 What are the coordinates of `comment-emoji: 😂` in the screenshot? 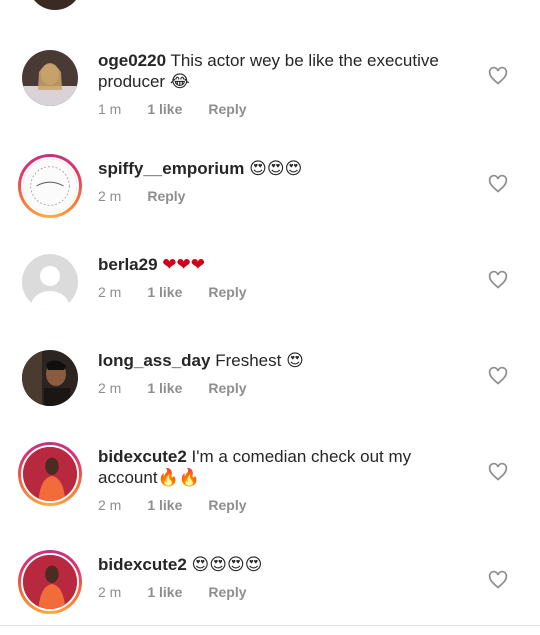 It's located at (179, 82).